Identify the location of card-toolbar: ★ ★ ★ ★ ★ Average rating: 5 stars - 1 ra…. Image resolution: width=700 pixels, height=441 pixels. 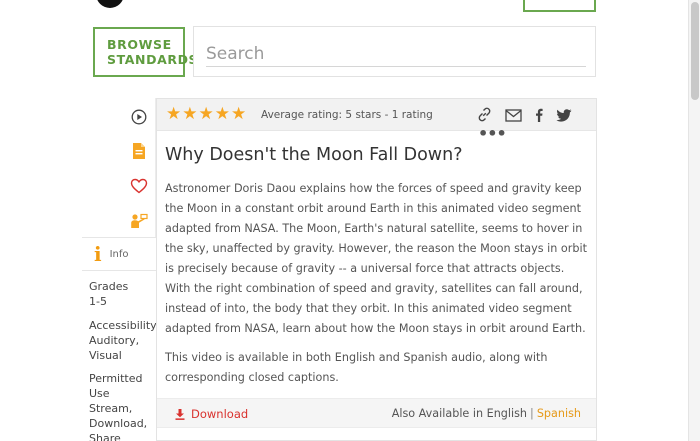
(376, 120).